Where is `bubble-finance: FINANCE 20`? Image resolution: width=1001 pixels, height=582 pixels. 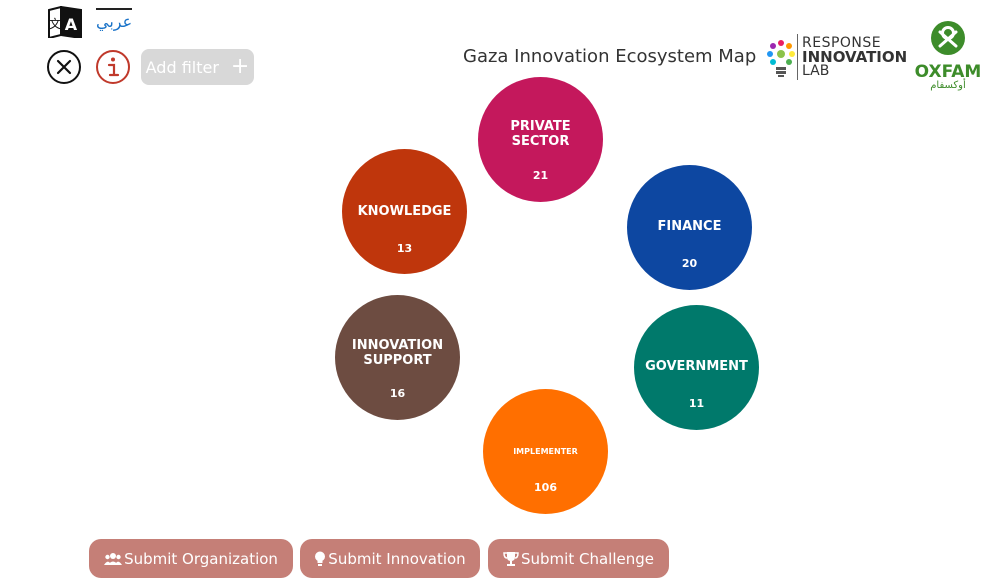
bubble-finance: FINANCE 20 is located at coordinates (689, 227).